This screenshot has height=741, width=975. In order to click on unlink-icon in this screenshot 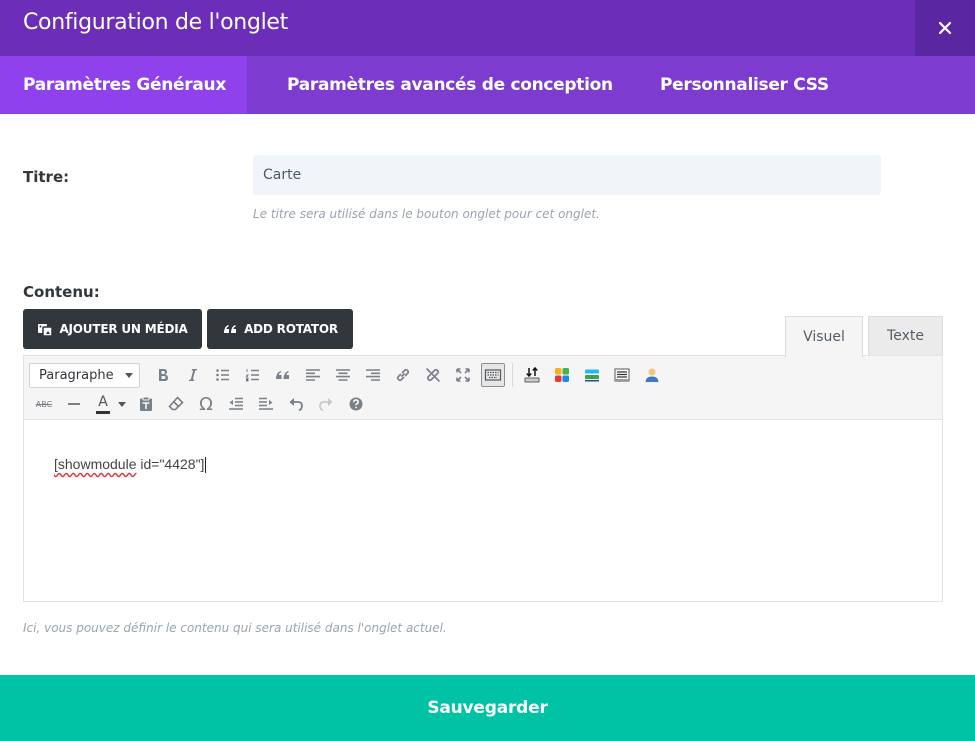, I will do `click(433, 375)`.